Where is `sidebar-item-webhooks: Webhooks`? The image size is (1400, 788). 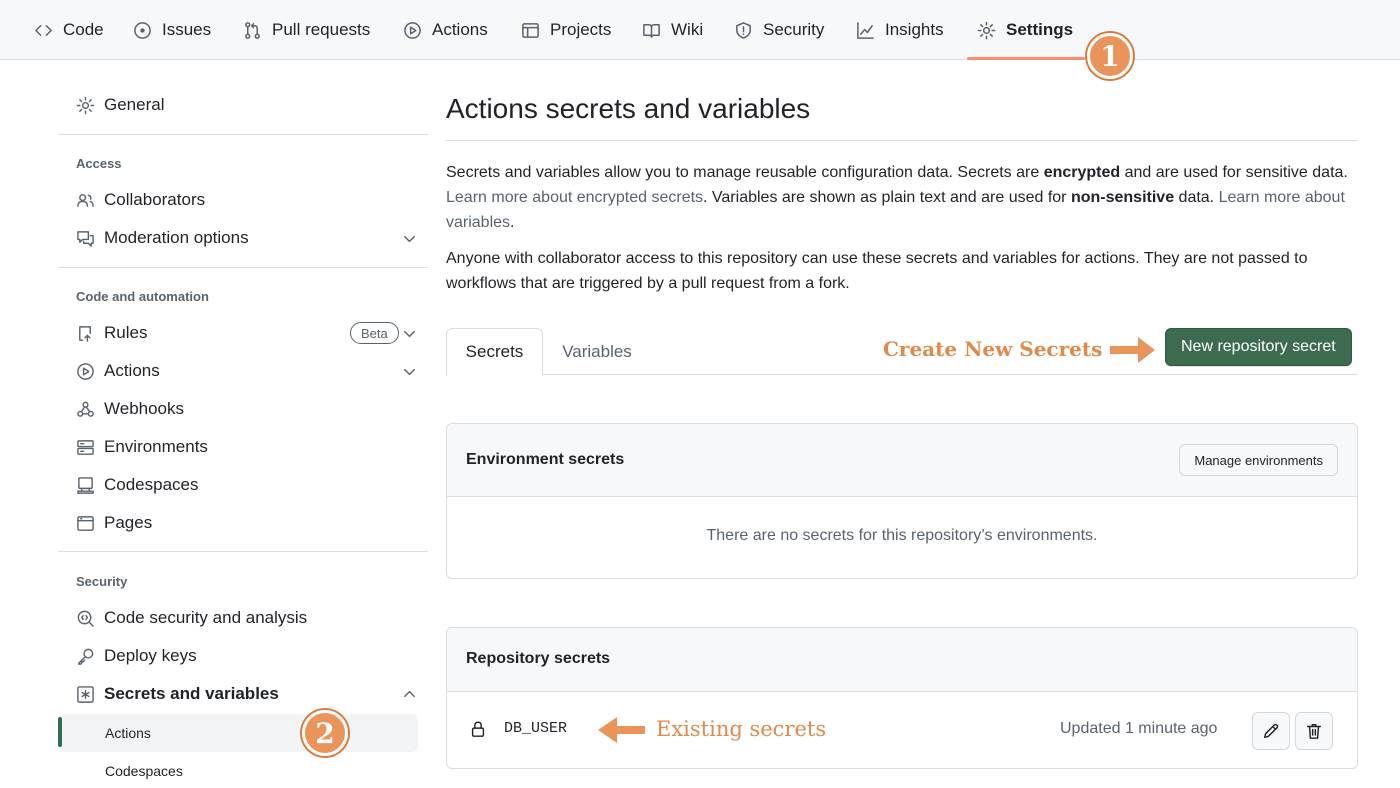
sidebar-item-webhooks: Webhooks is located at coordinates (130, 409).